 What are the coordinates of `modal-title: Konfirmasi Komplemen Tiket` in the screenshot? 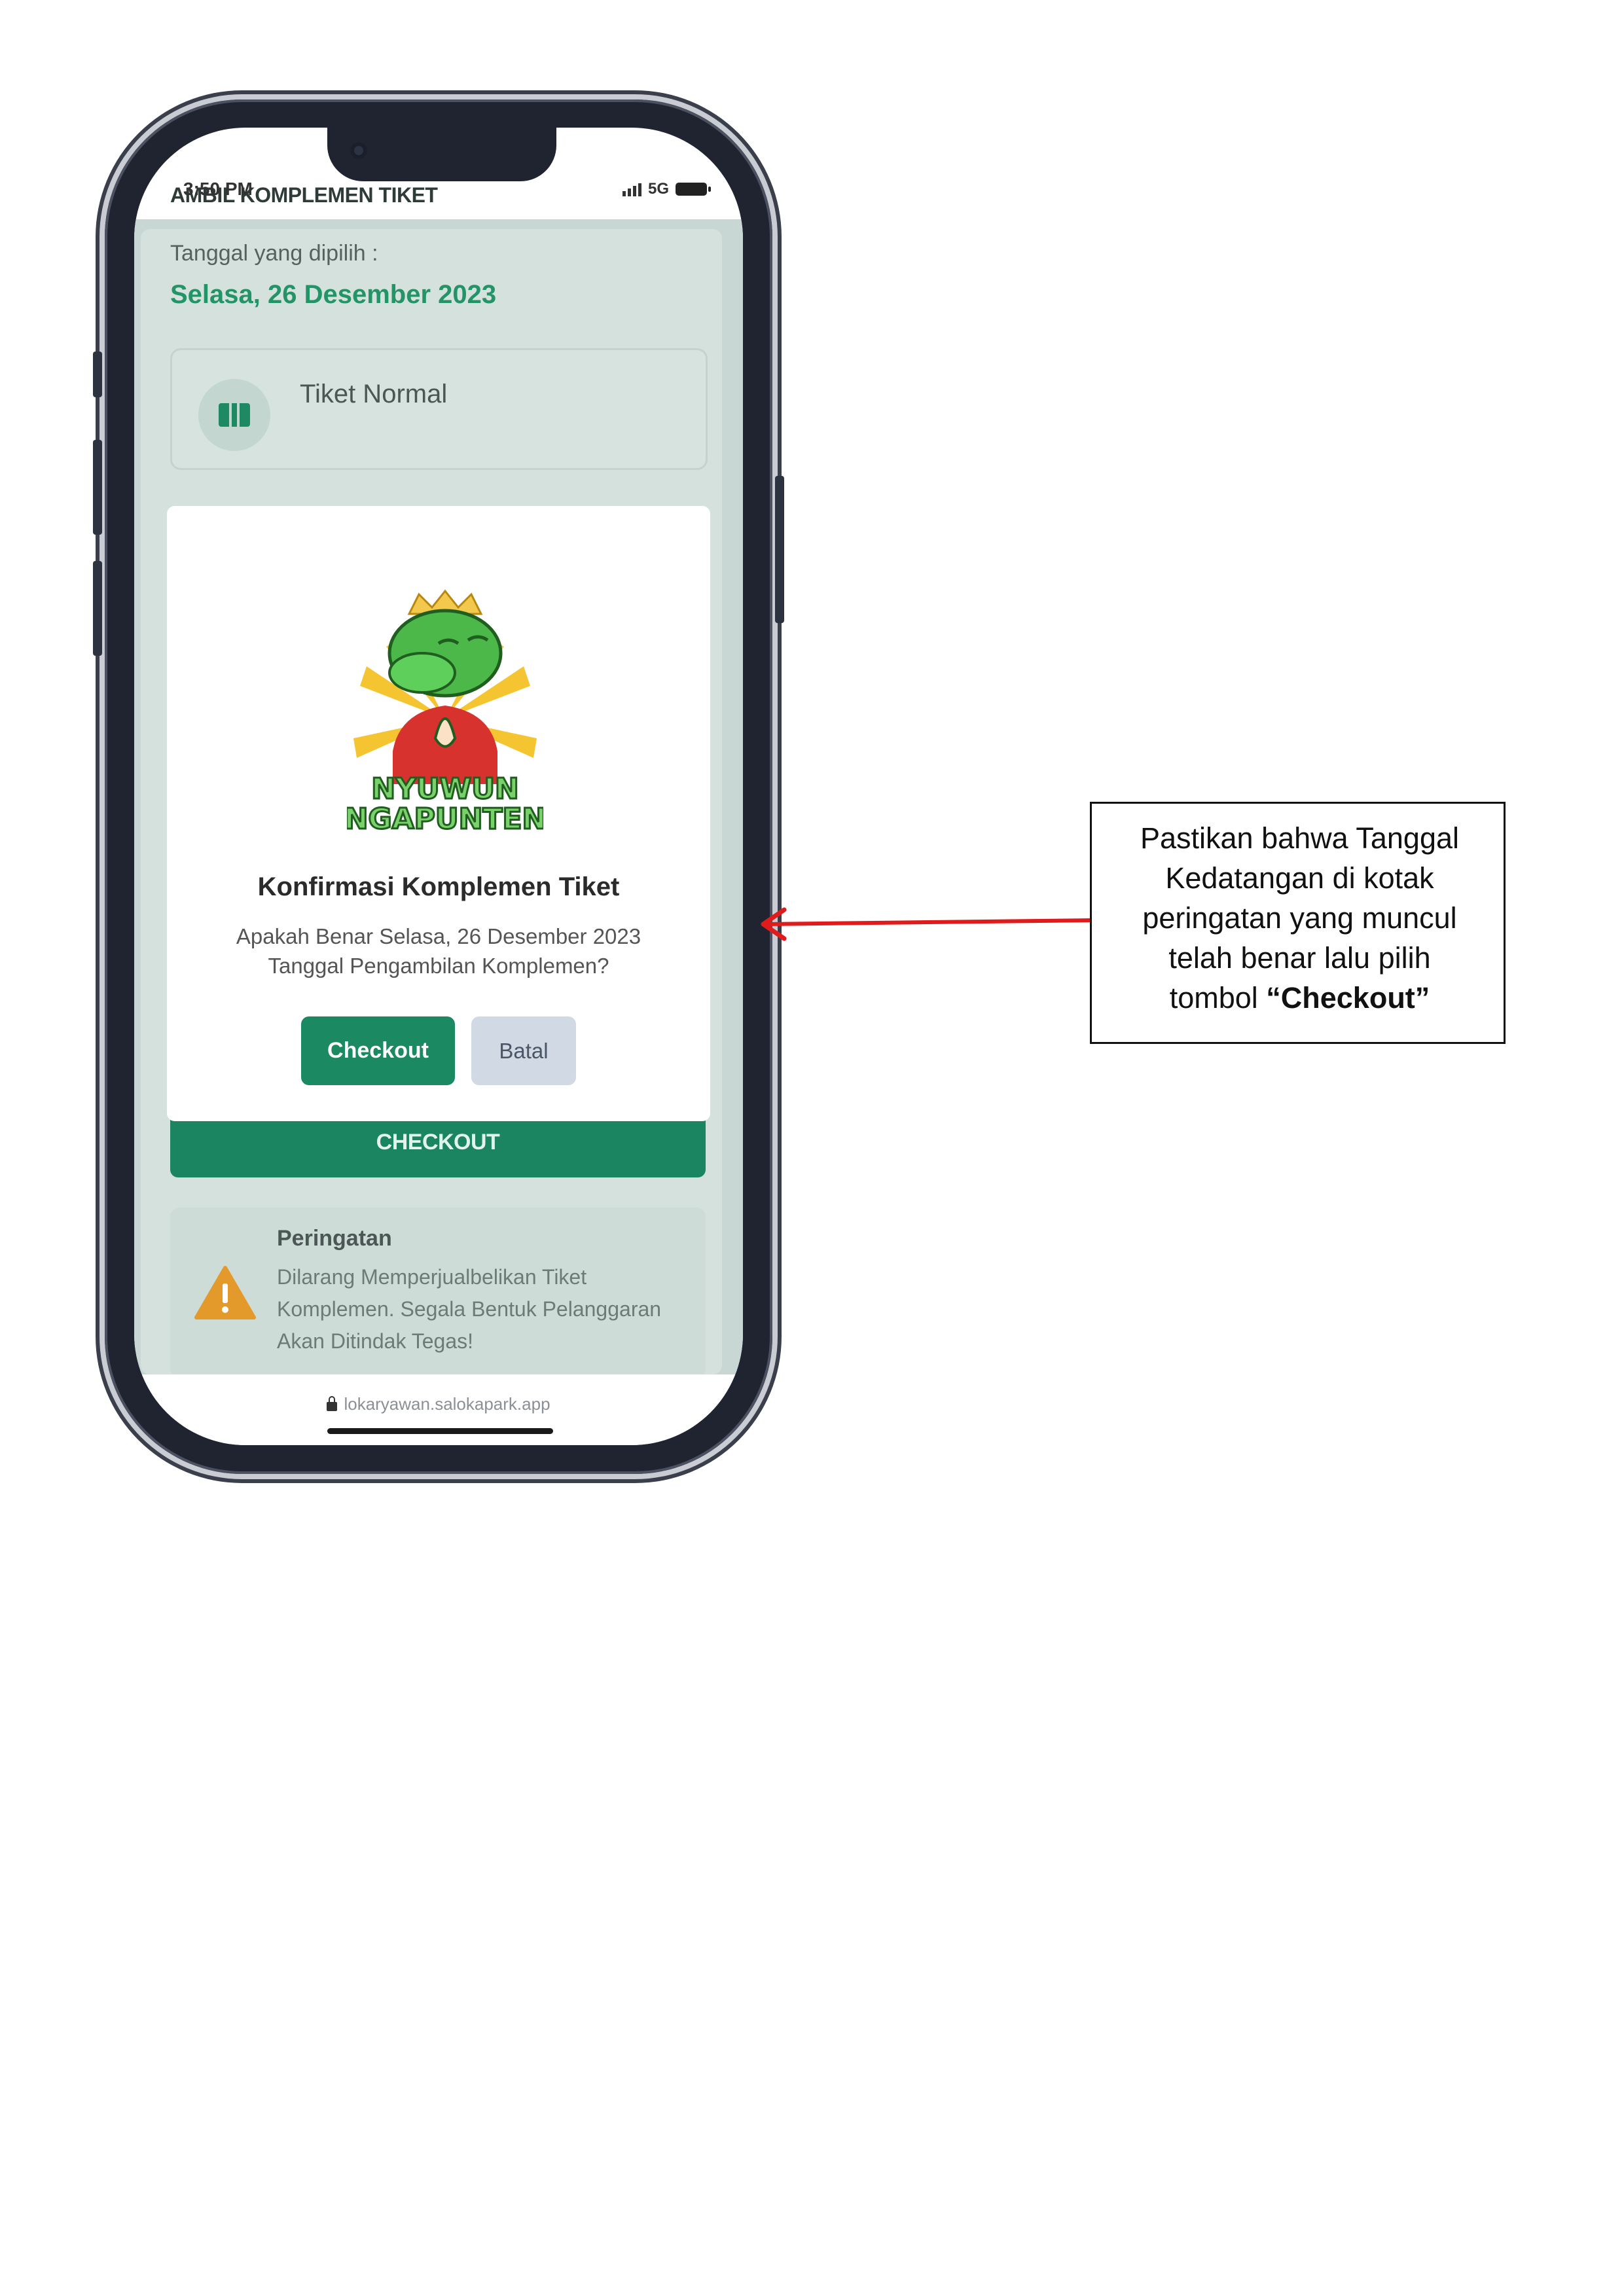 It's located at (438, 886).